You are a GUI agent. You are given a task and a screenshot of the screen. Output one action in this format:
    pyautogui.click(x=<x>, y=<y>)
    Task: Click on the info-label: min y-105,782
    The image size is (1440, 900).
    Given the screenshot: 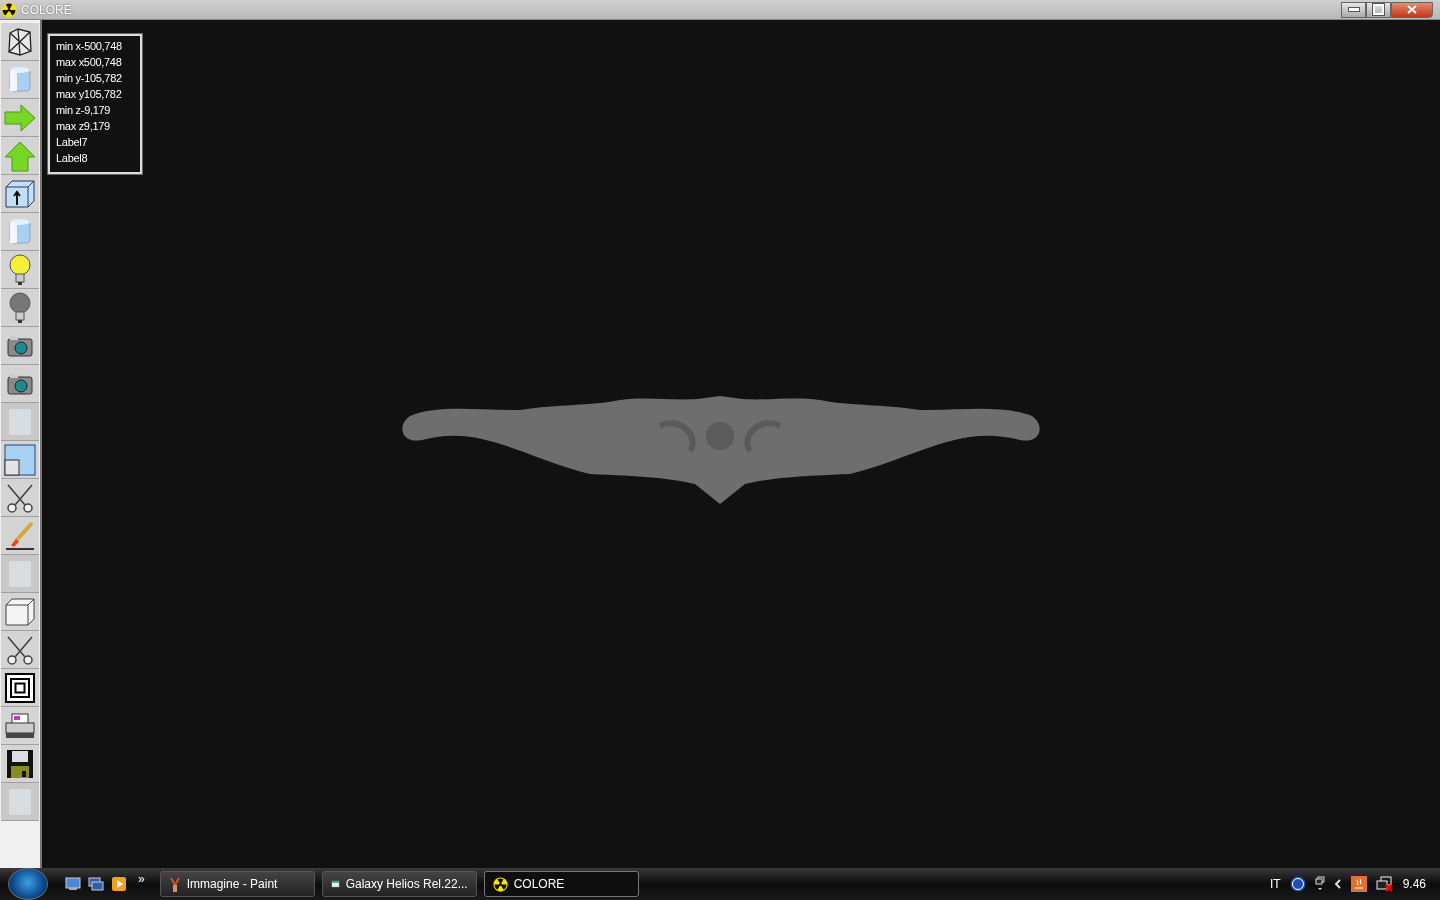 What is the action you would take?
    pyautogui.click(x=89, y=78)
    